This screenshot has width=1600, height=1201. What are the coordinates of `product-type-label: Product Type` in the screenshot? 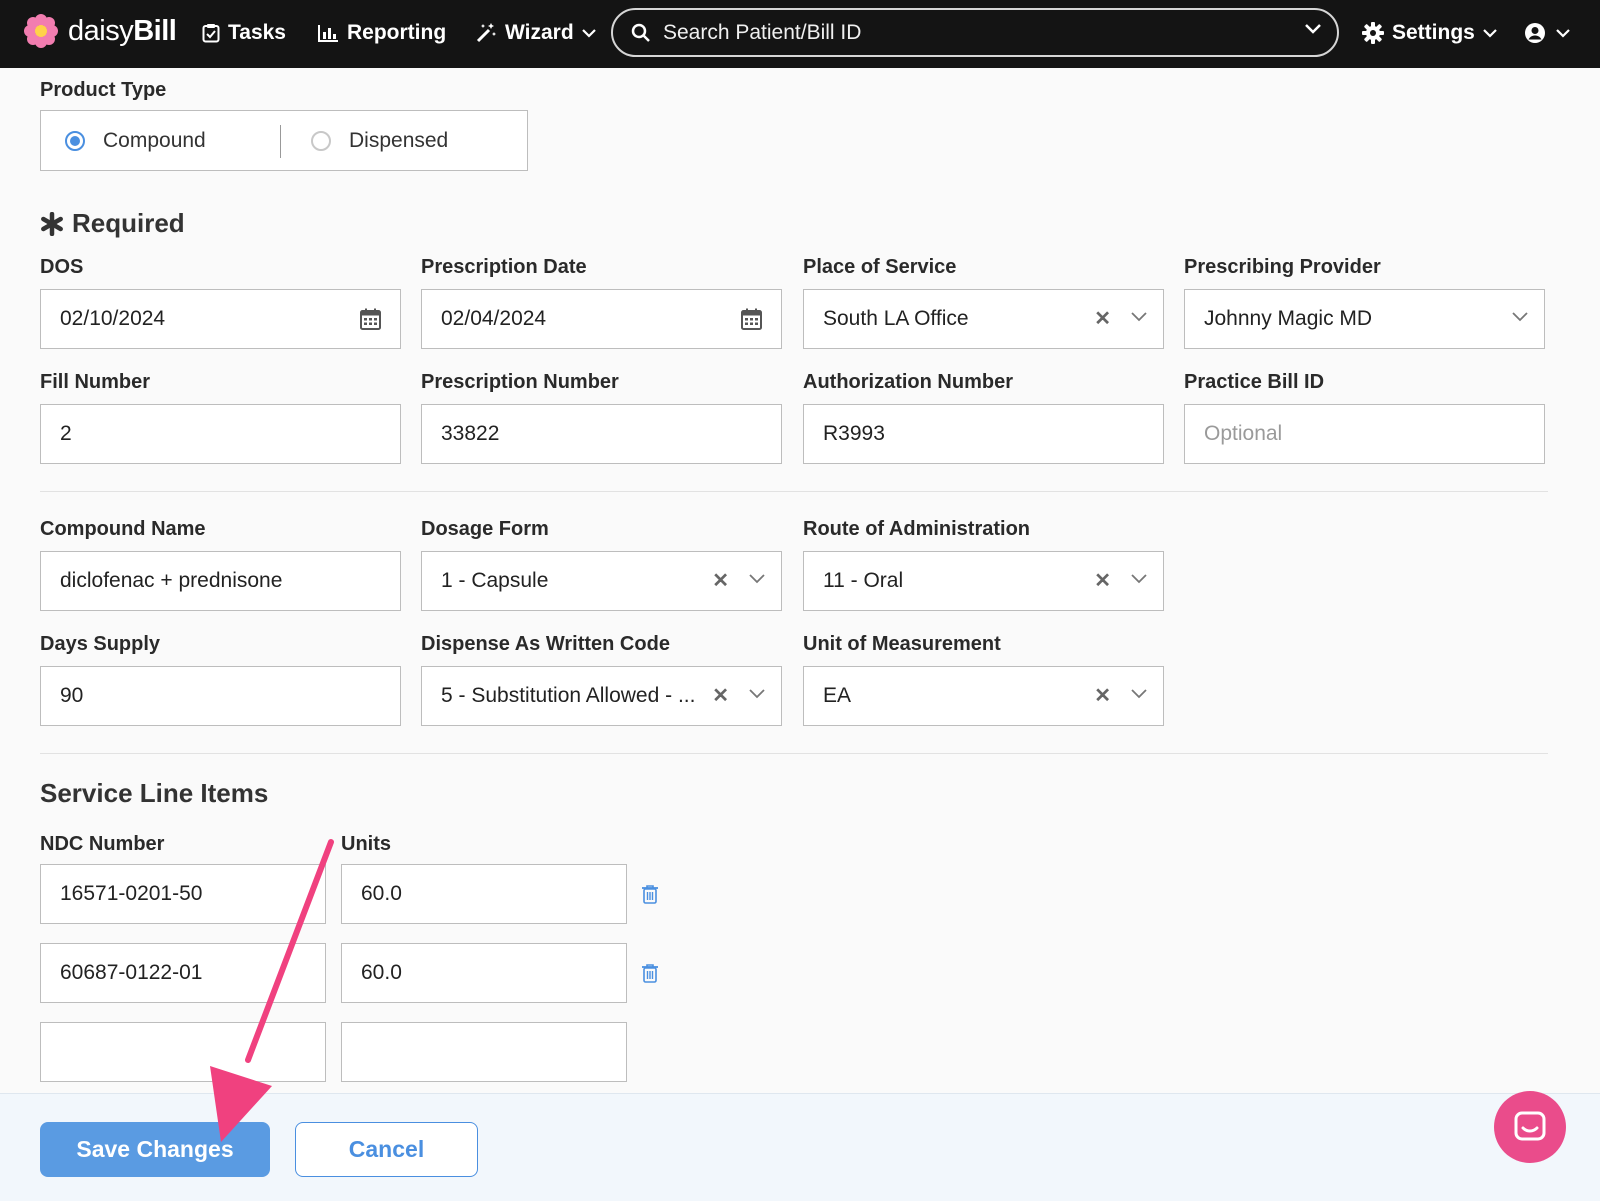 It's located at (103, 90).